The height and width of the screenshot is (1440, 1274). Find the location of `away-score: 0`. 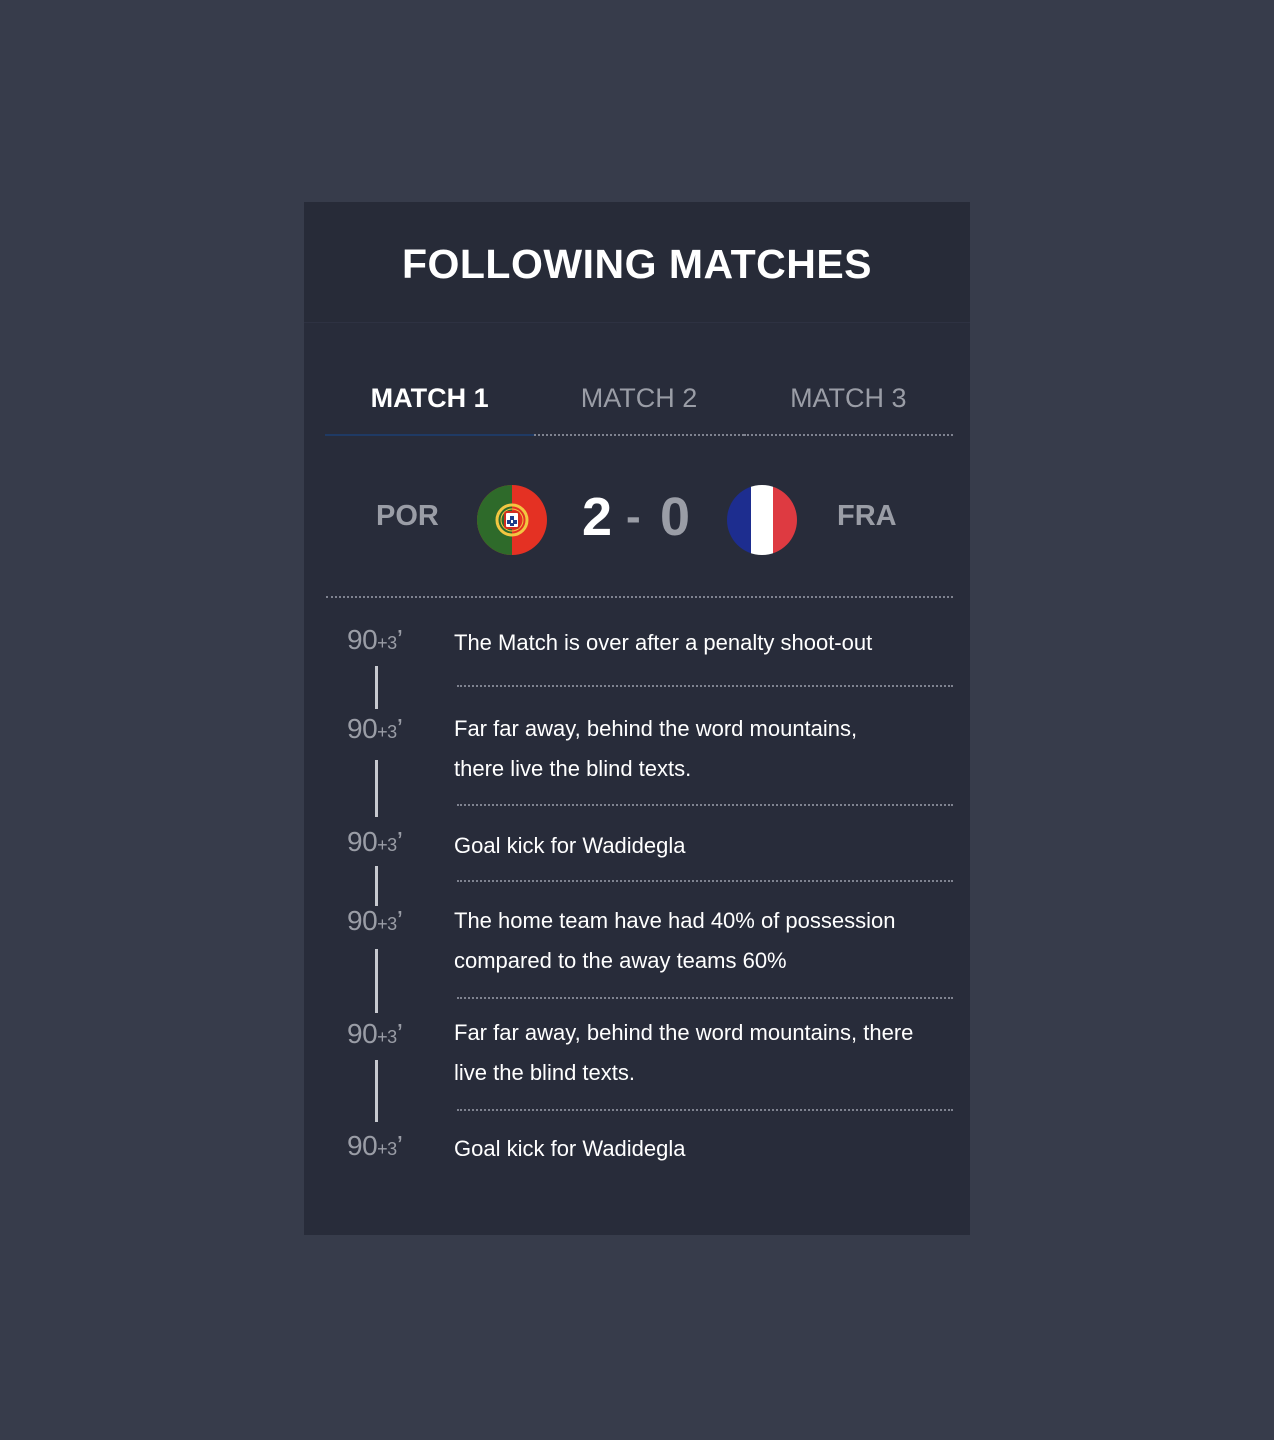

away-score: 0 is located at coordinates (675, 517).